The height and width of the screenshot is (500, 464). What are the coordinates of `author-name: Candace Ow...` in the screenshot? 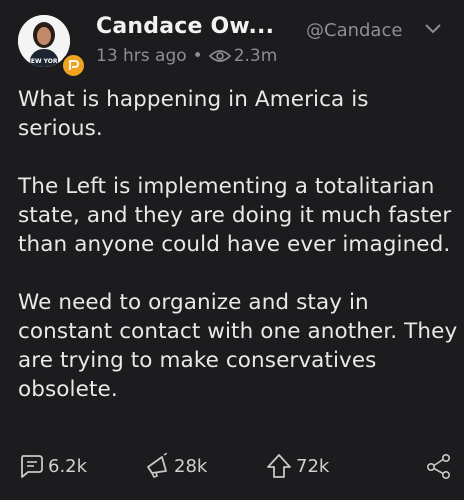 It's located at (185, 26).